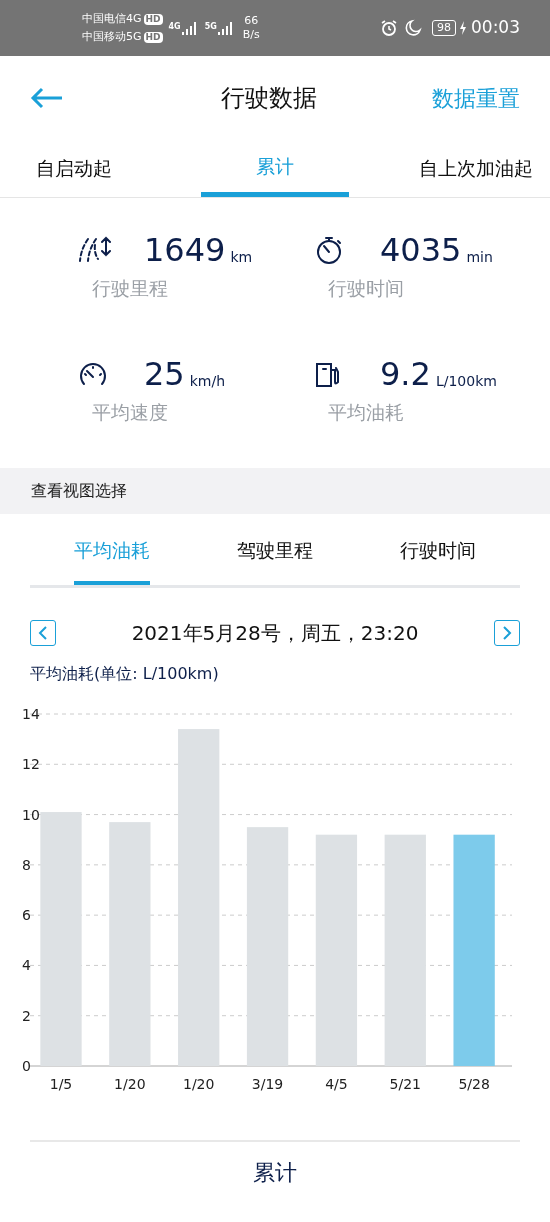 Image resolution: width=550 pixels, height=1222 pixels. What do you see at coordinates (267, 1084) in the screenshot?
I see `x-axis-label: 3/19` at bounding box center [267, 1084].